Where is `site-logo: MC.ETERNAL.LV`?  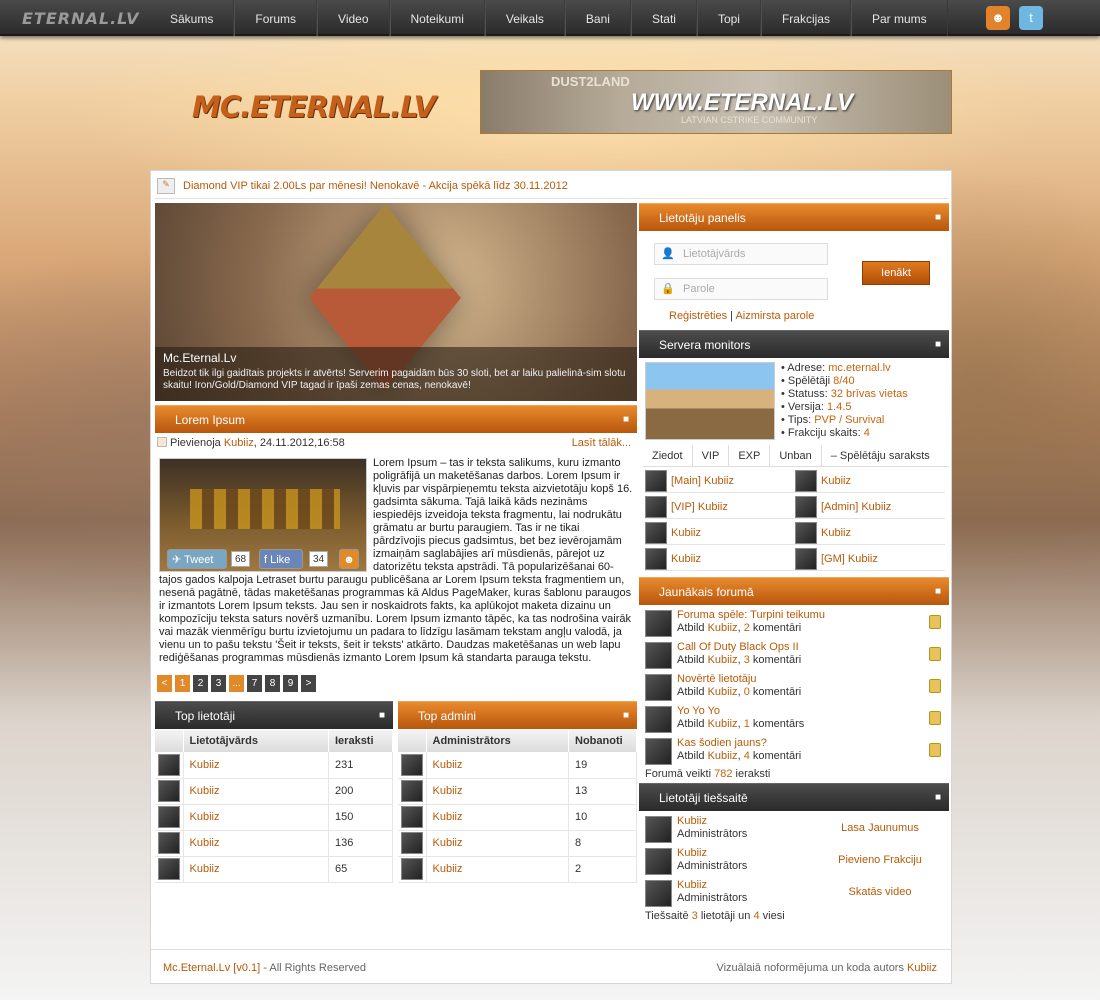 site-logo: MC.ETERNAL.LV is located at coordinates (314, 107).